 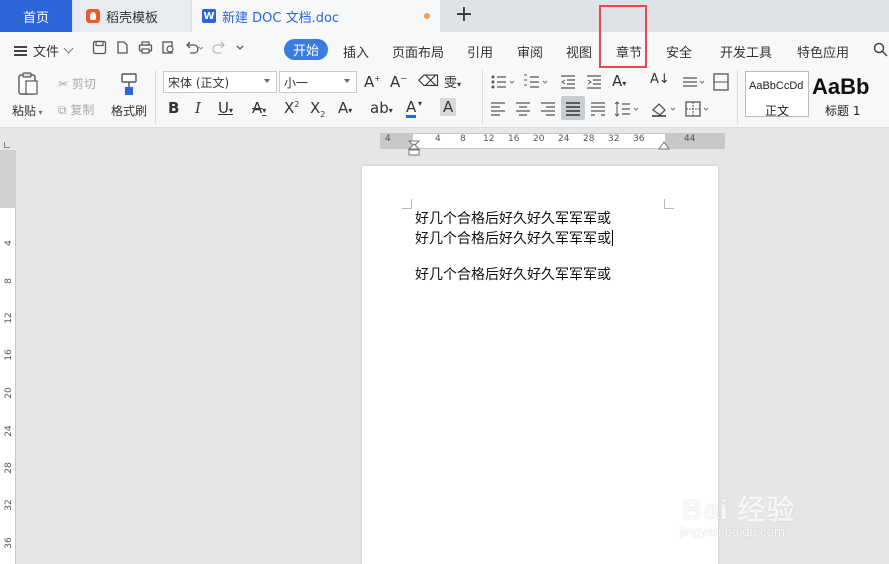 What do you see at coordinates (99, 47) in the screenshot?
I see `save-icon` at bounding box center [99, 47].